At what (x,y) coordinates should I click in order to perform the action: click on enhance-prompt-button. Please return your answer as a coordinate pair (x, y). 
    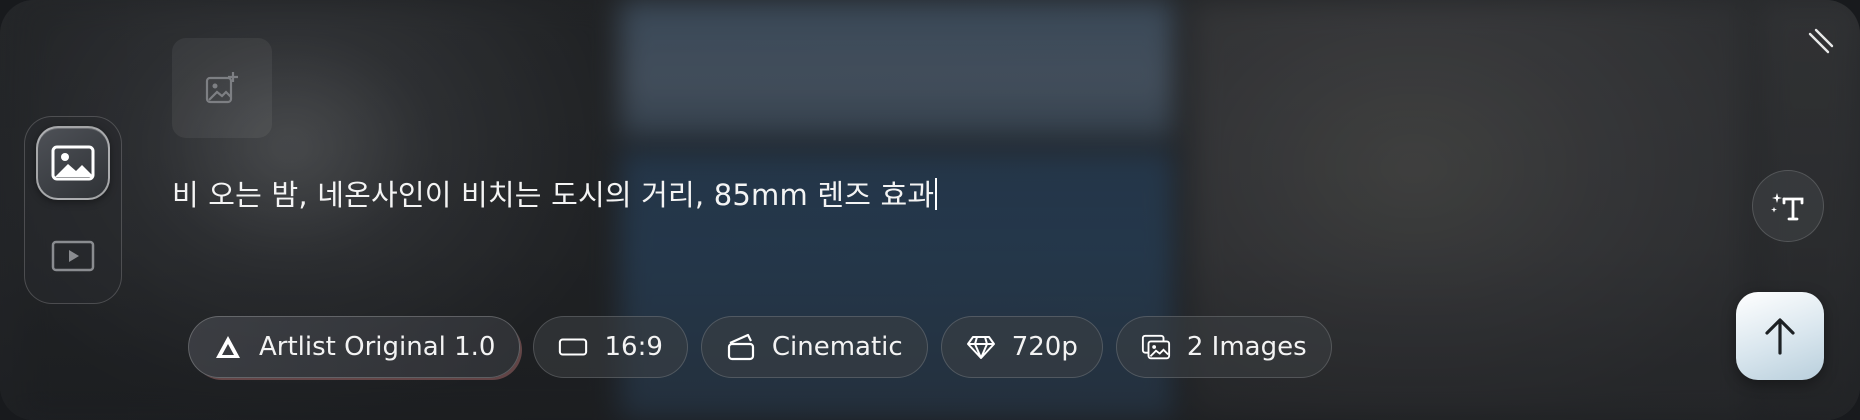
    Looking at the image, I should click on (1788, 206).